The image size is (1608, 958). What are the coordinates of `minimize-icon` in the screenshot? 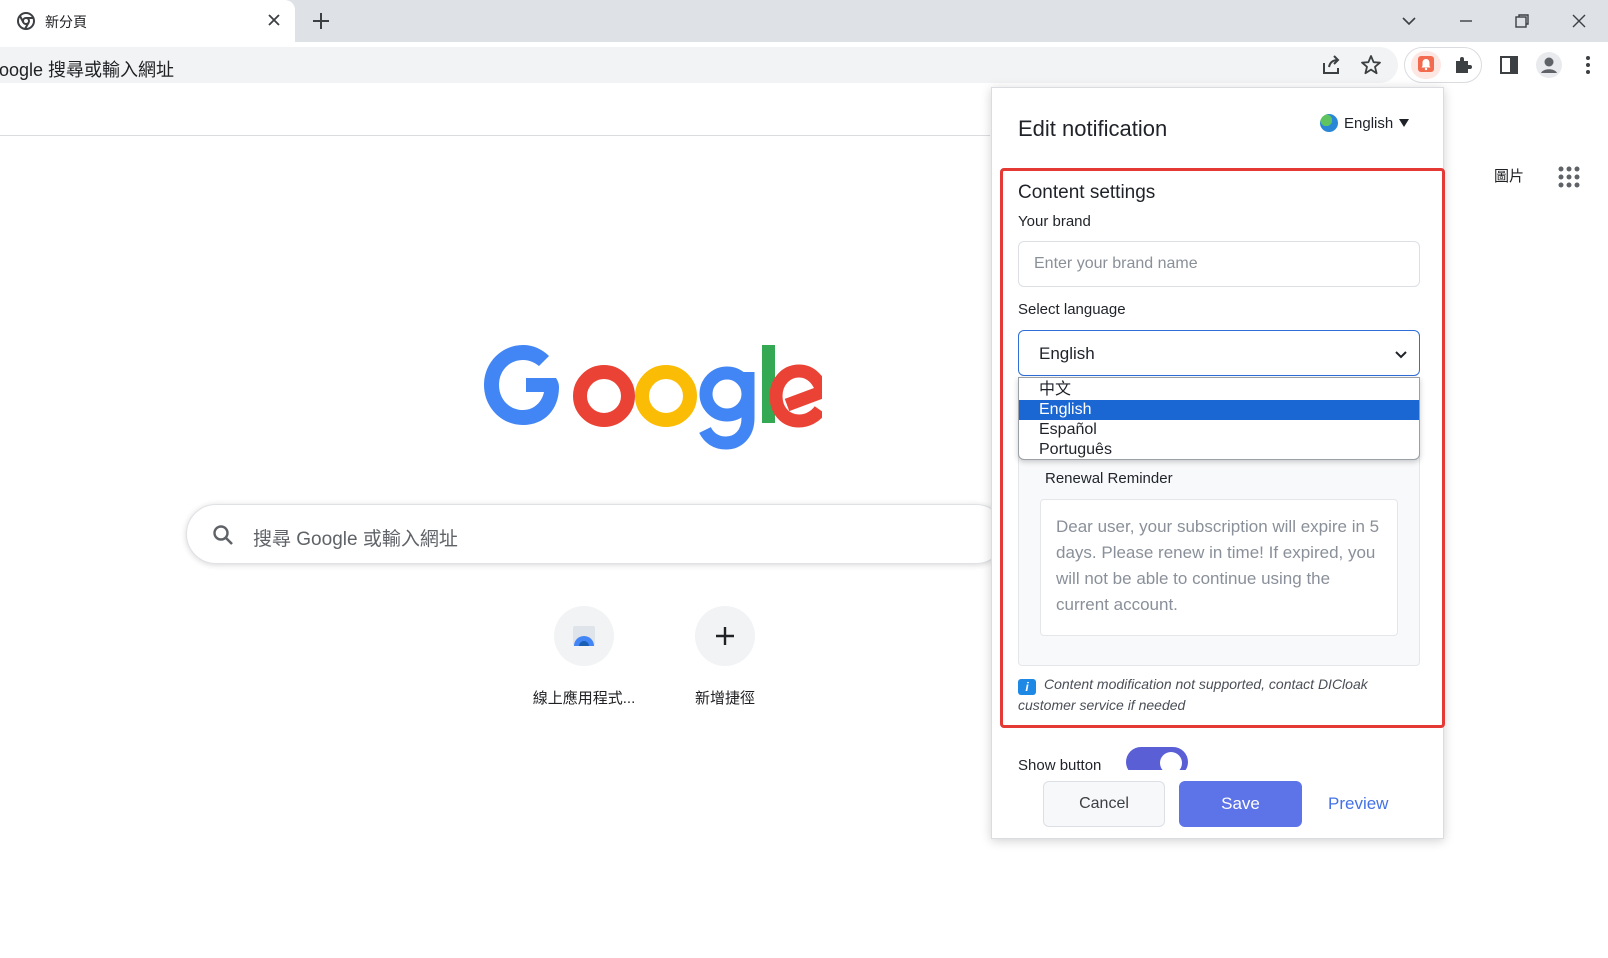 It's located at (1466, 21).